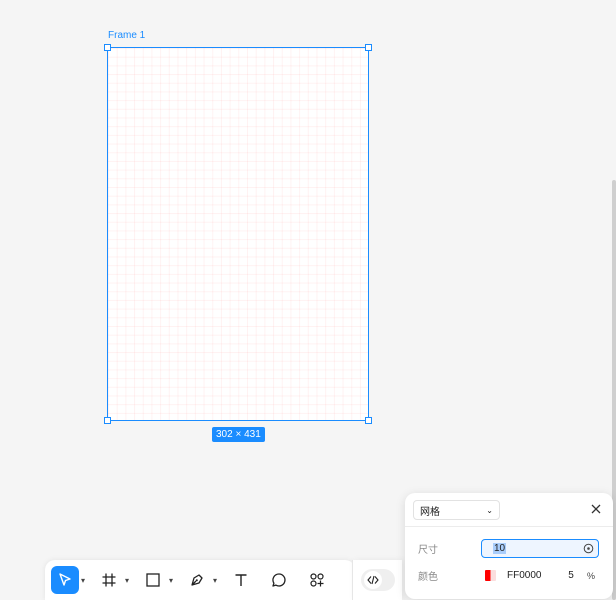 The width and height of the screenshot is (616, 600). Describe the element at coordinates (430, 512) in the screenshot. I see `grid-type-value: 网格` at that location.